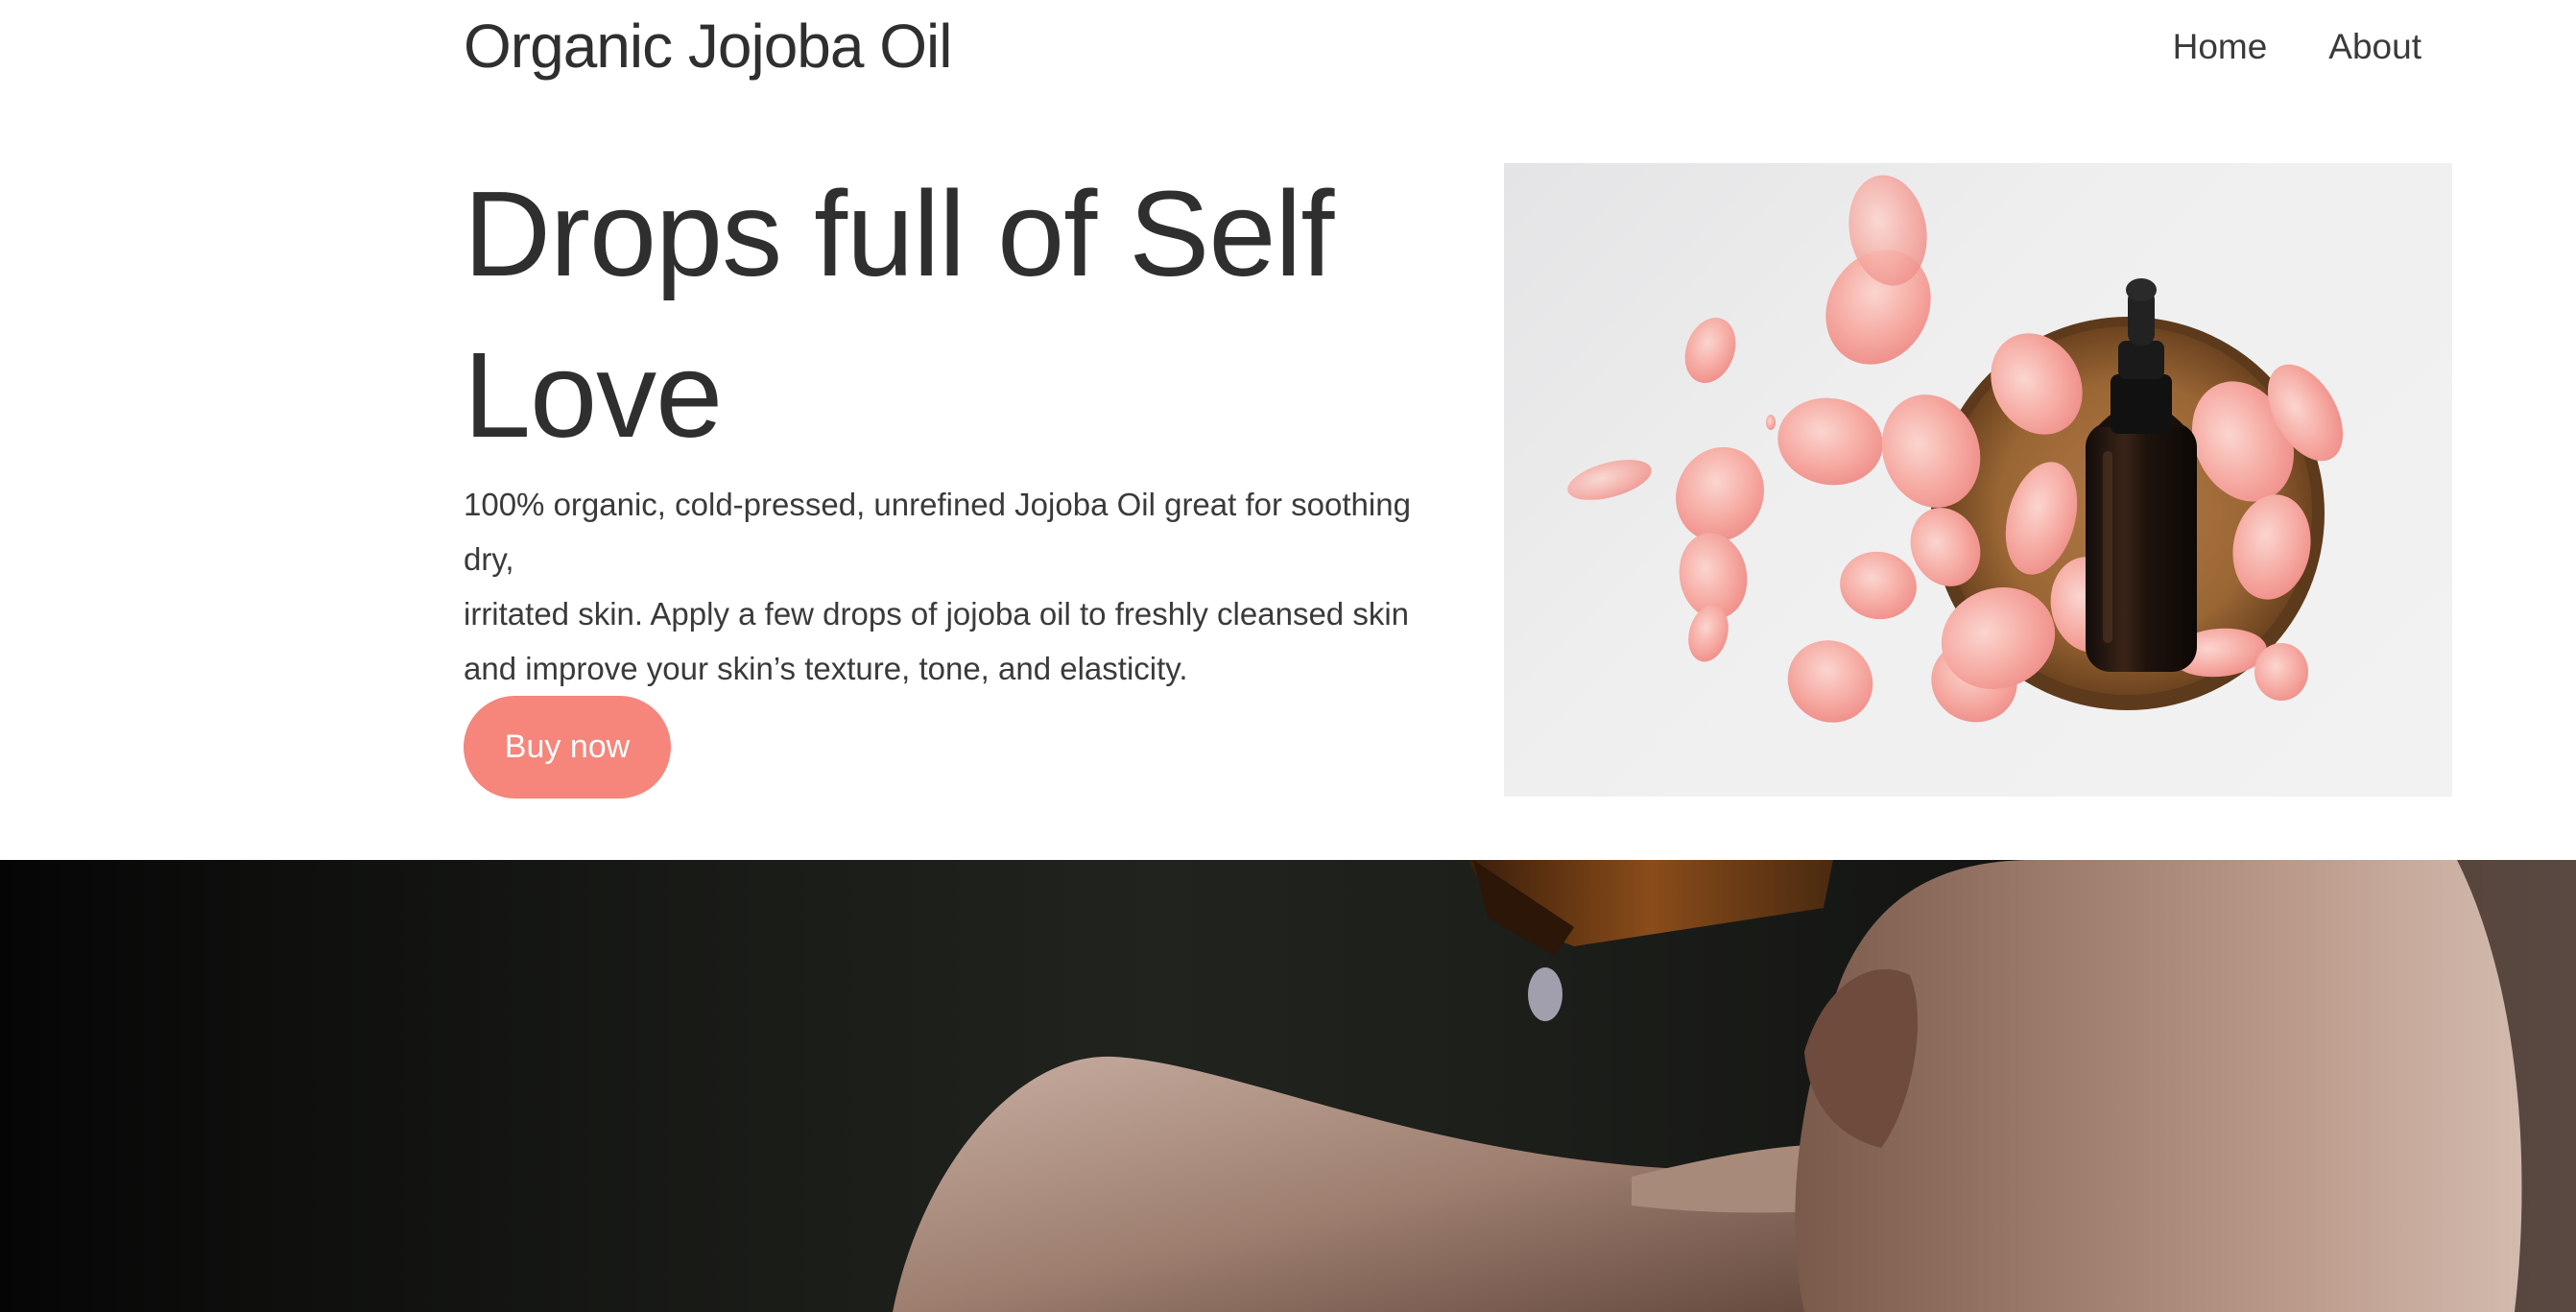  I want to click on holding-hand, so click(2185, 1086).